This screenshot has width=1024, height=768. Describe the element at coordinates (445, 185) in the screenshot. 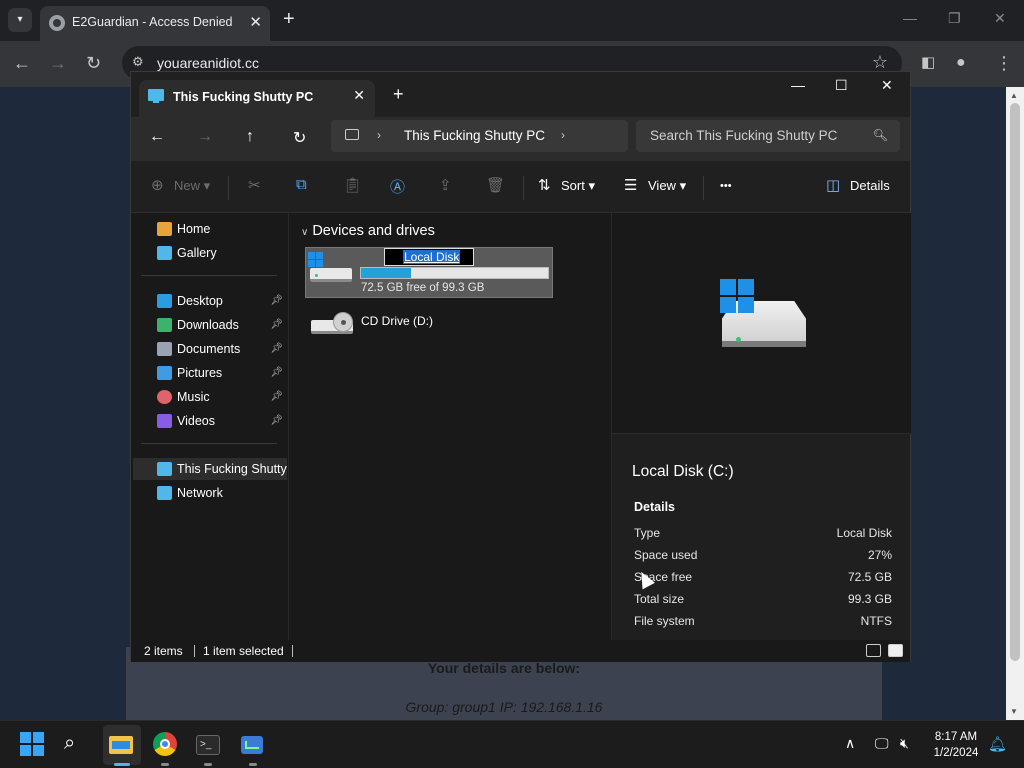

I see `share-icon: ⇪` at that location.